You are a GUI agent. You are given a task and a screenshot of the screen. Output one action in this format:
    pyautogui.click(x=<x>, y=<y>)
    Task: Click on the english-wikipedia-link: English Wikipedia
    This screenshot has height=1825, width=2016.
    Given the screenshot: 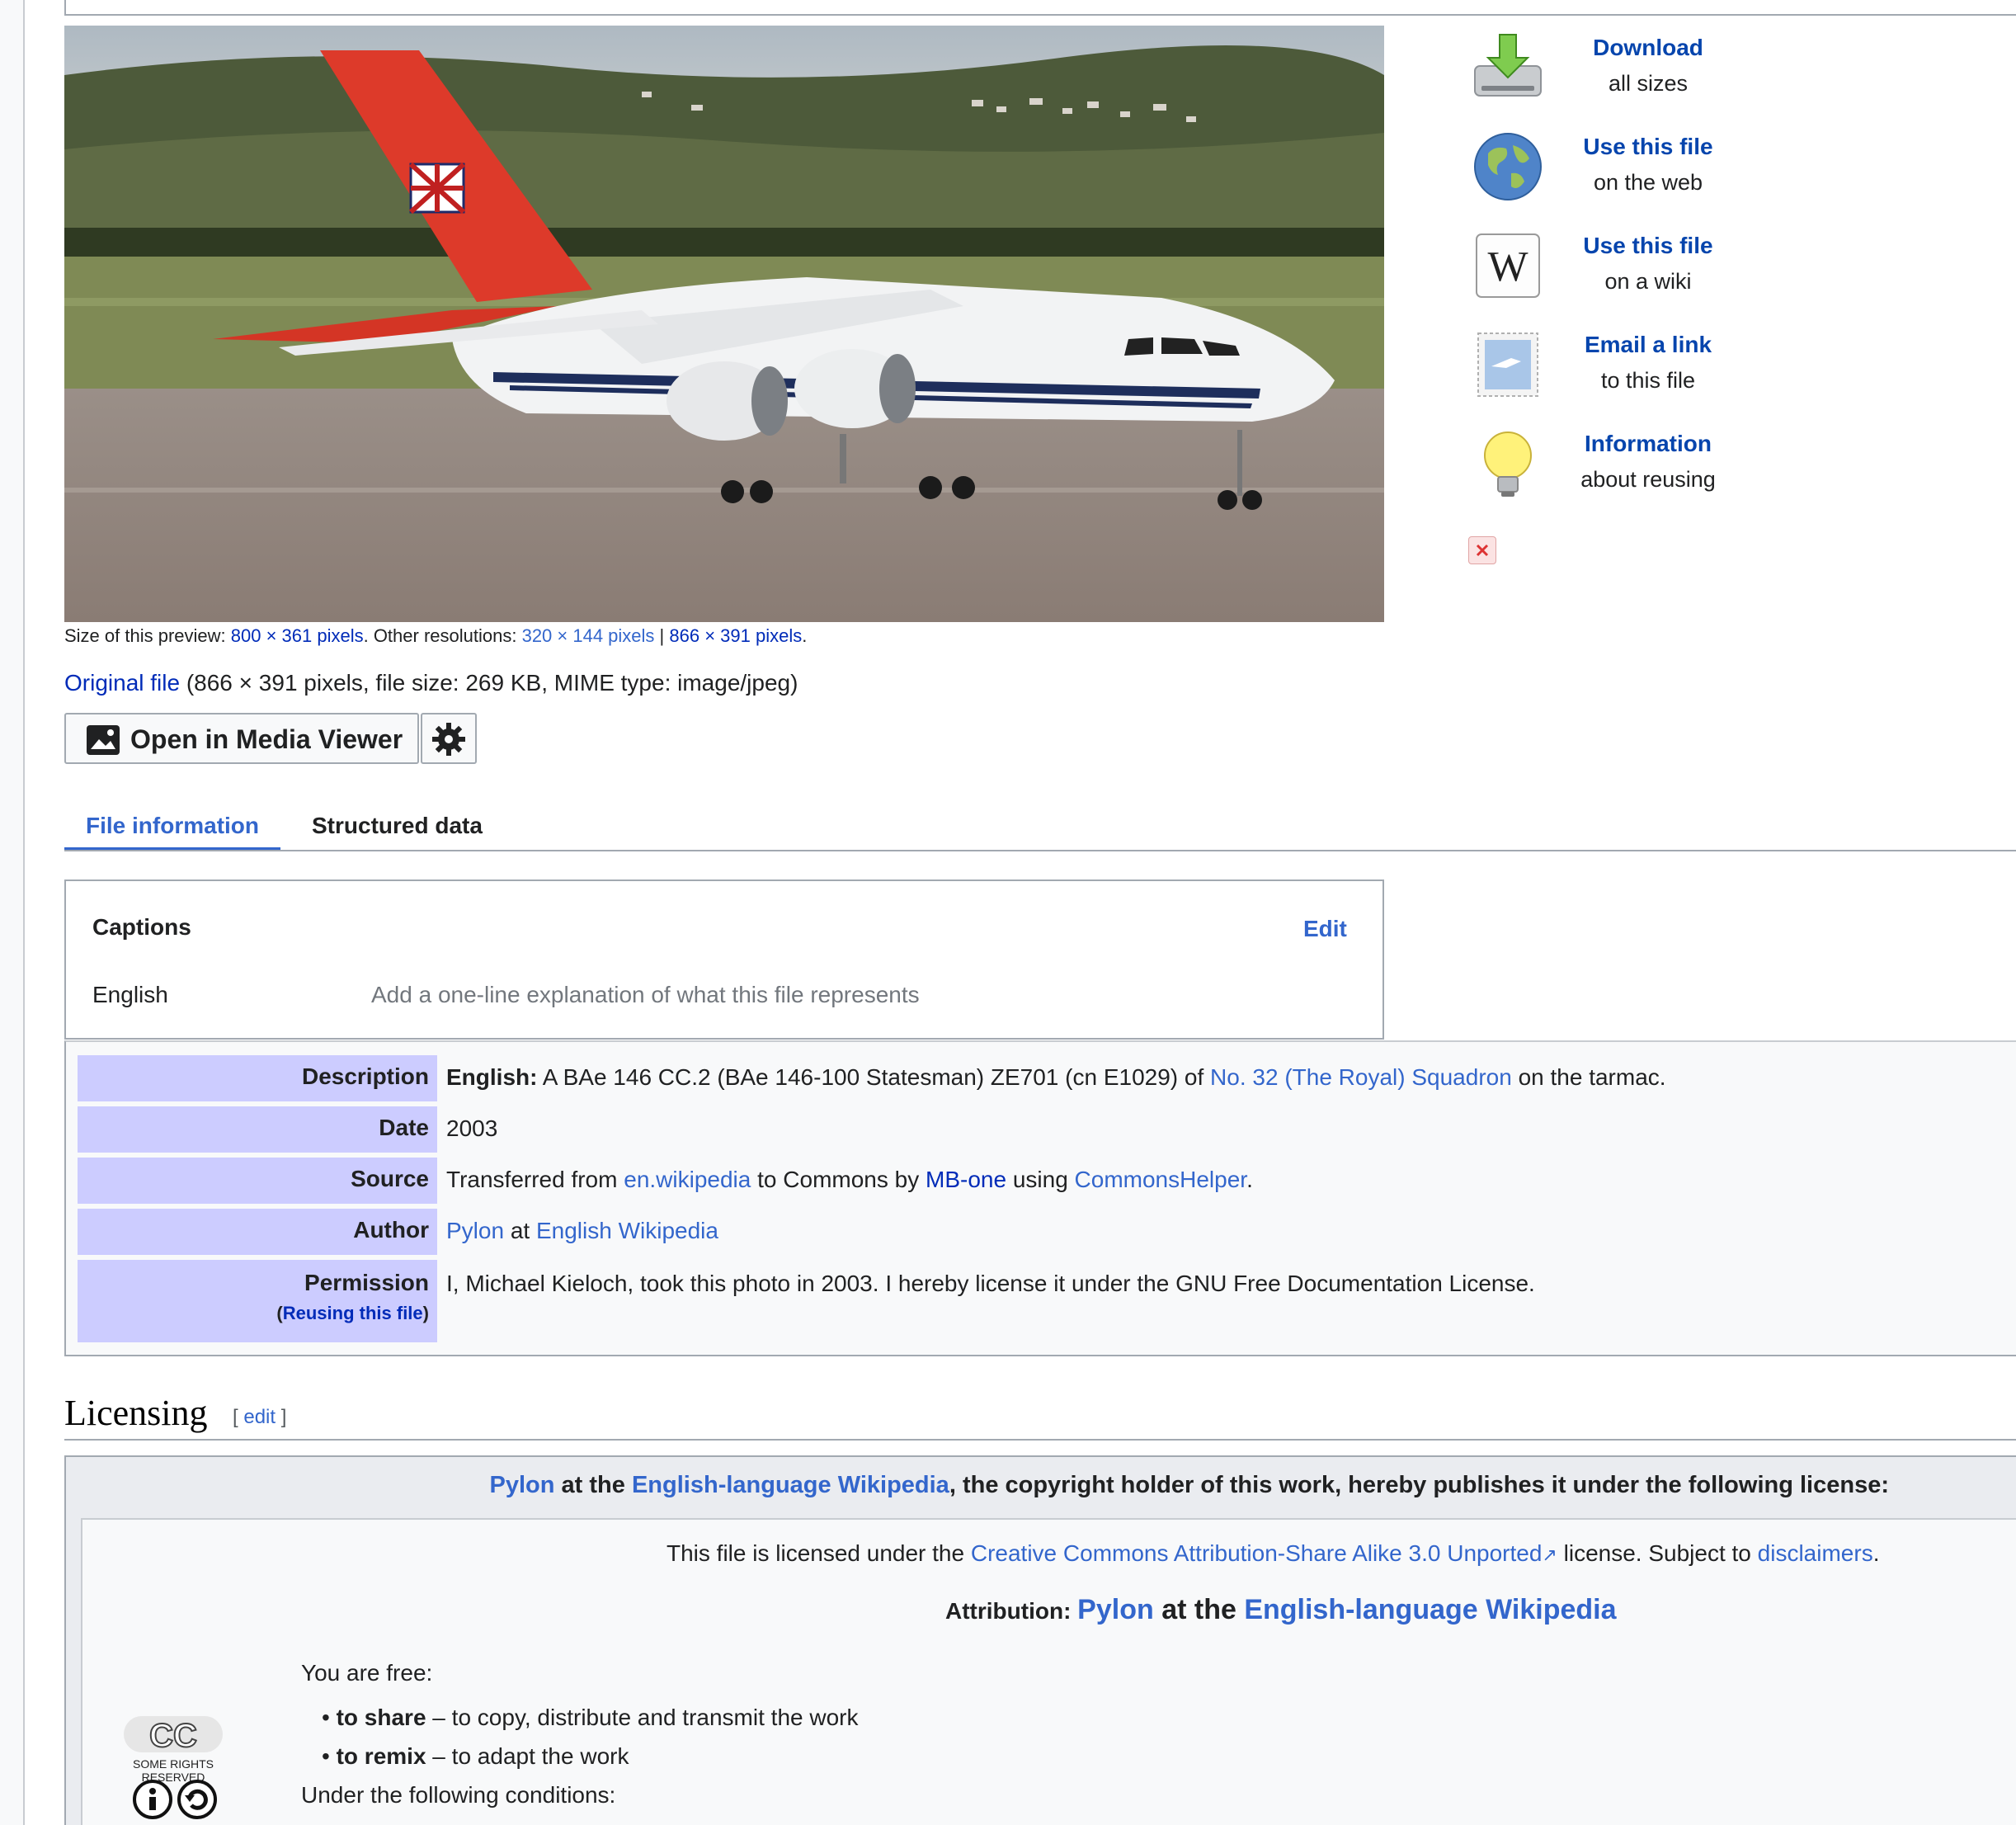 What is the action you would take?
    pyautogui.click(x=627, y=1230)
    